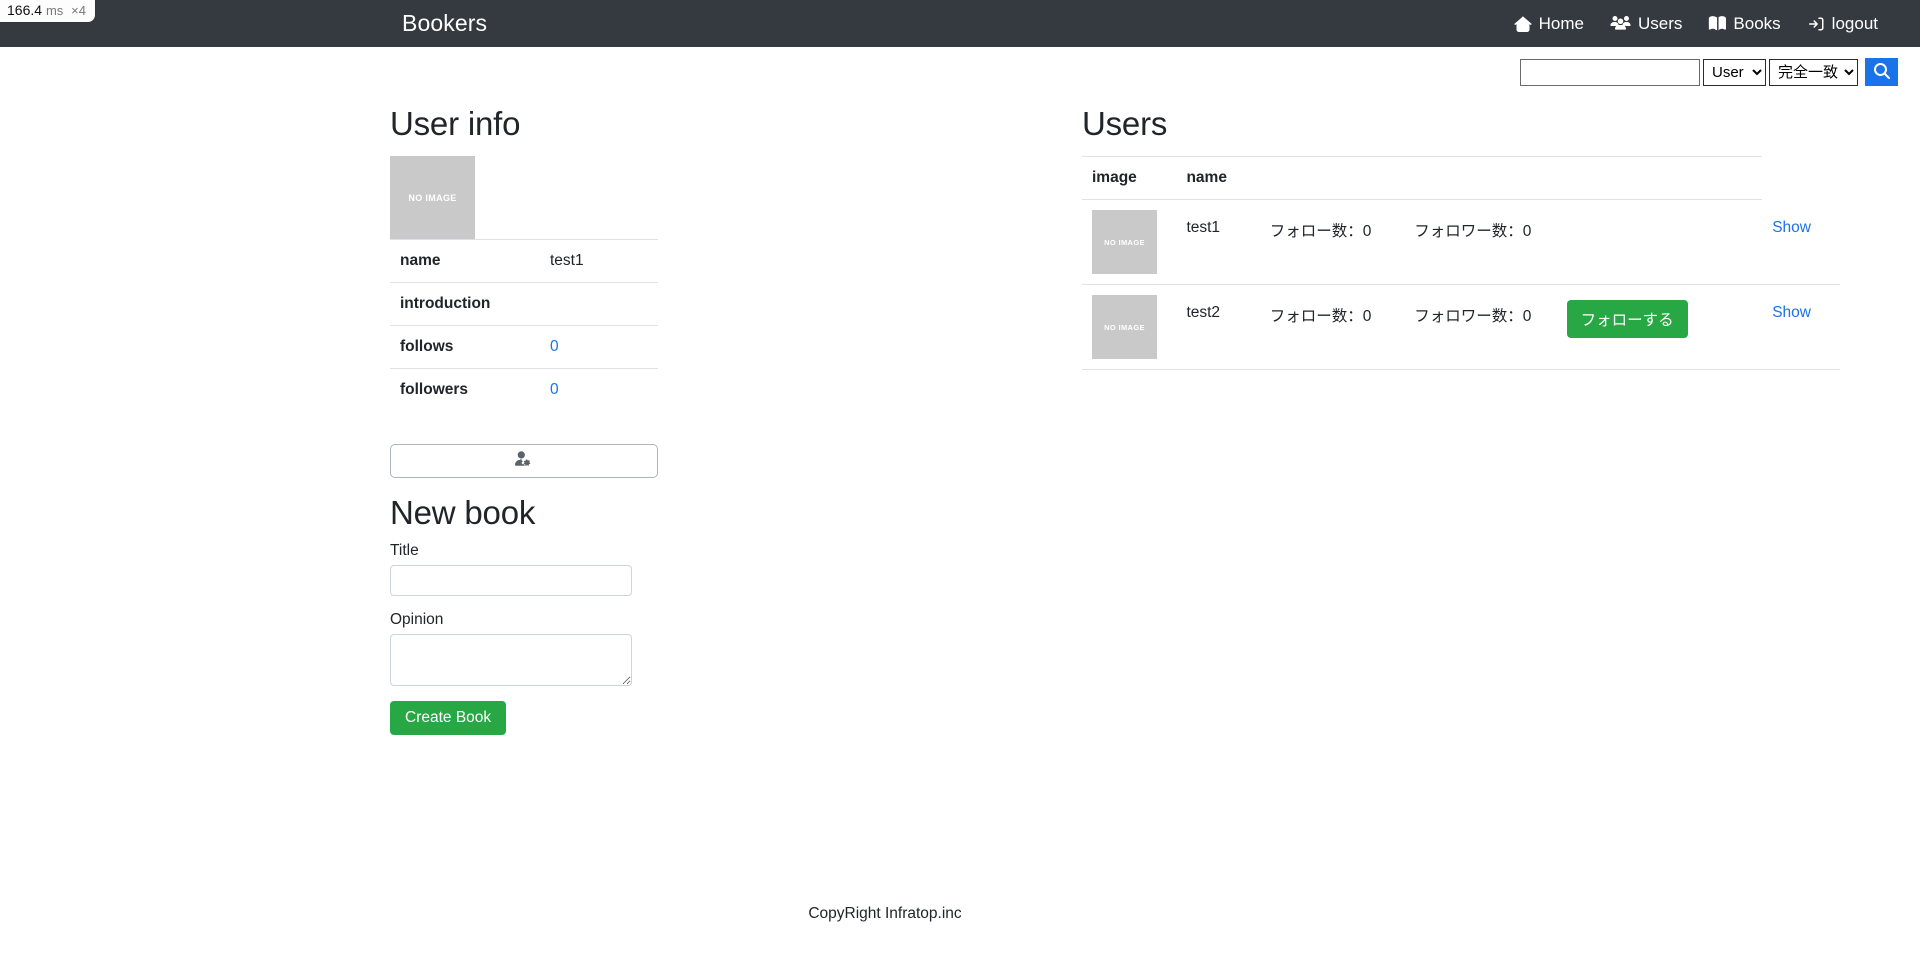 This screenshot has height=969, width=1920. Describe the element at coordinates (455, 123) in the screenshot. I see `user-info-title: User info` at that location.